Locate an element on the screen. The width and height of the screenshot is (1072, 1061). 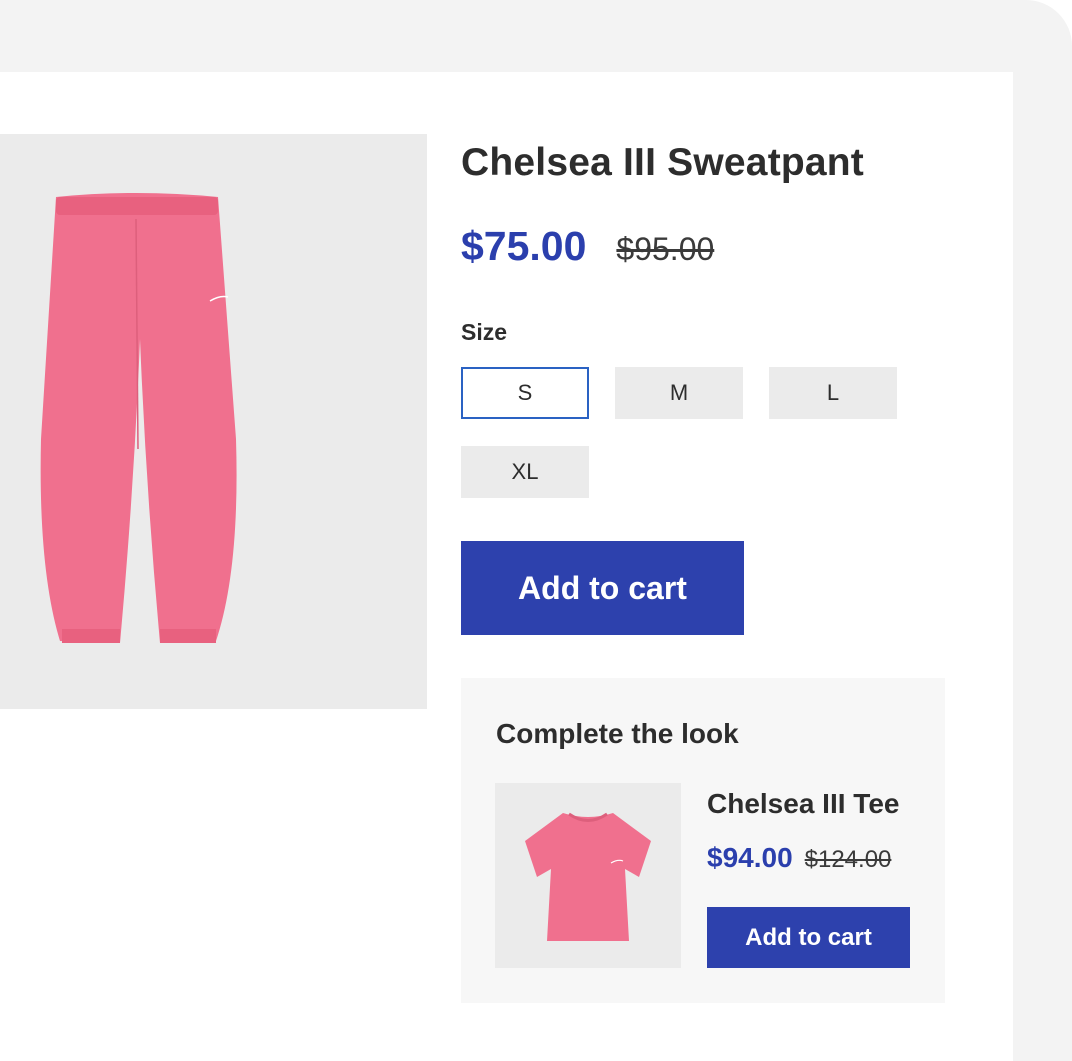
add-to-cart-button: Add to cart is located at coordinates (602, 588).